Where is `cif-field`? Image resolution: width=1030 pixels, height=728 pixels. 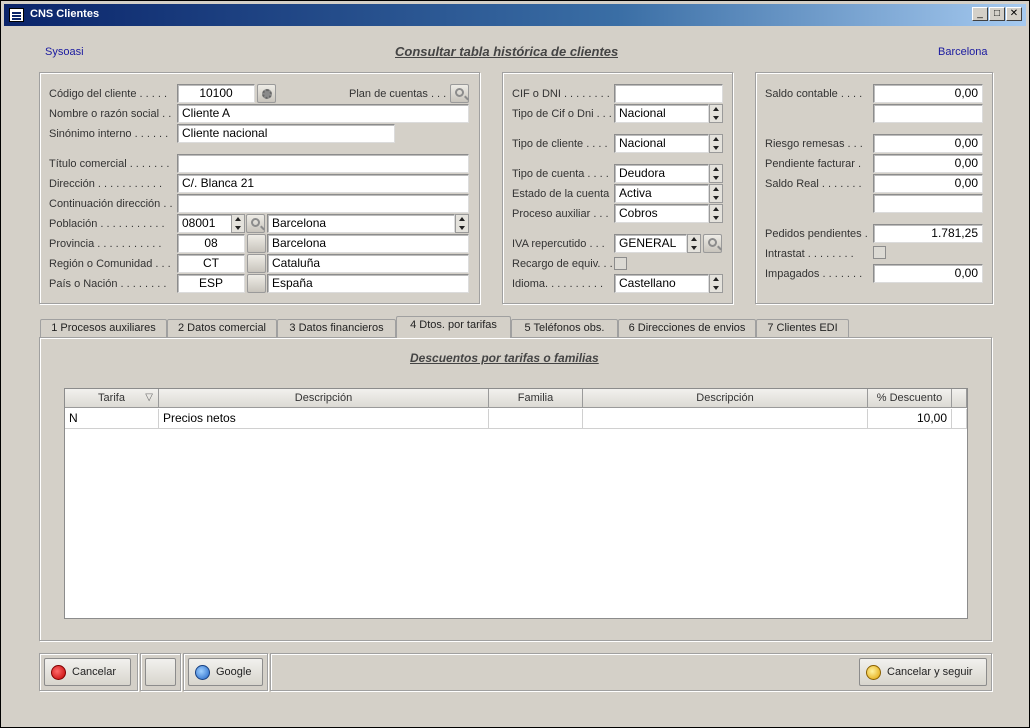 cif-field is located at coordinates (668, 93).